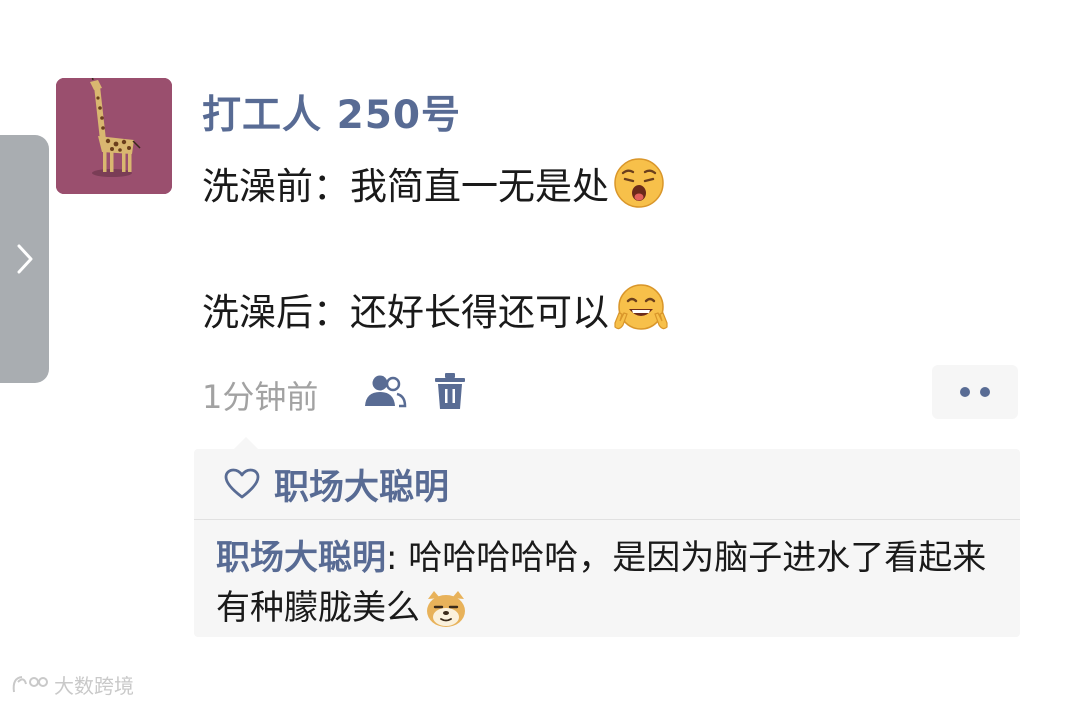 This screenshot has width=1080, height=707. I want to click on comment-item: 职场大聪明: 哈哈哈哈哈，是因为脑子进水了看起来有种朦胧美么, so click(611, 584).